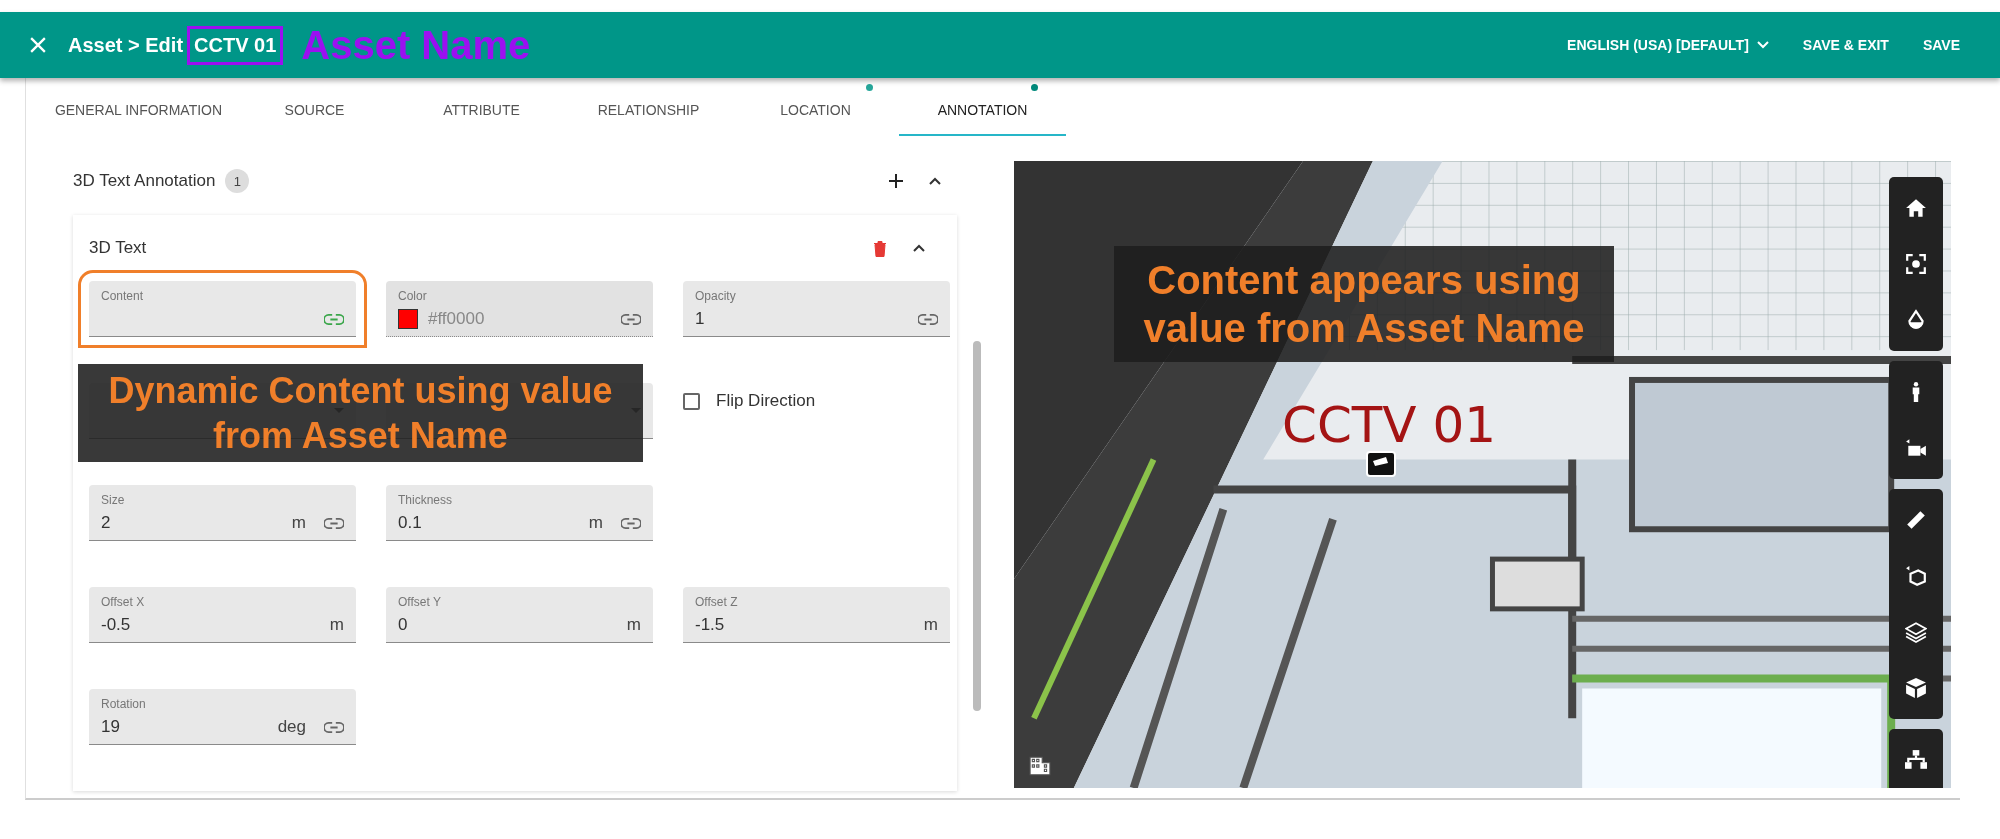 The width and height of the screenshot is (2000, 839). What do you see at coordinates (314, 107) in the screenshot?
I see `tab: SOURCE` at bounding box center [314, 107].